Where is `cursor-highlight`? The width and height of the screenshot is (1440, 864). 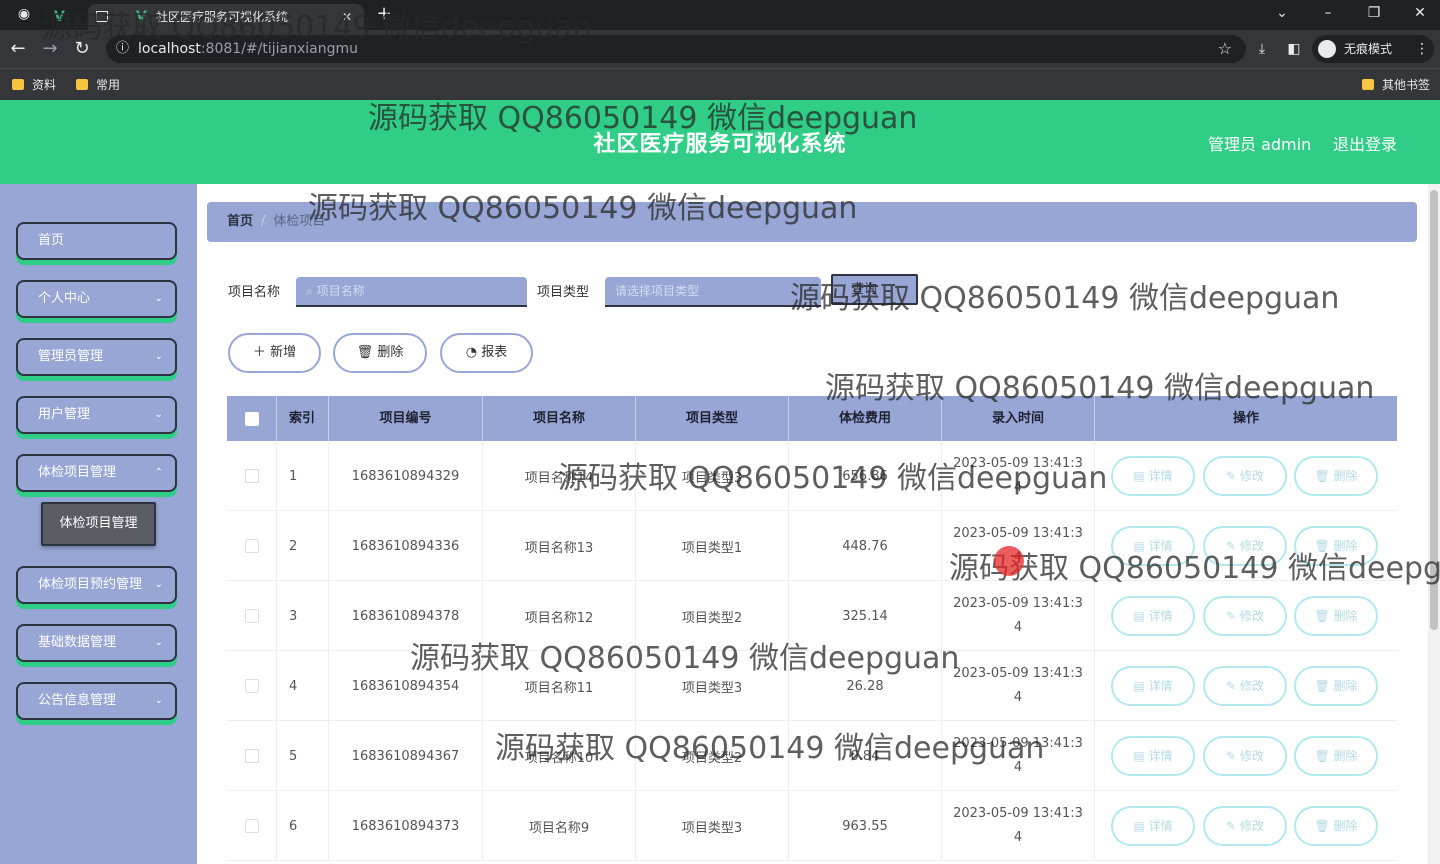 cursor-highlight is located at coordinates (1009, 561).